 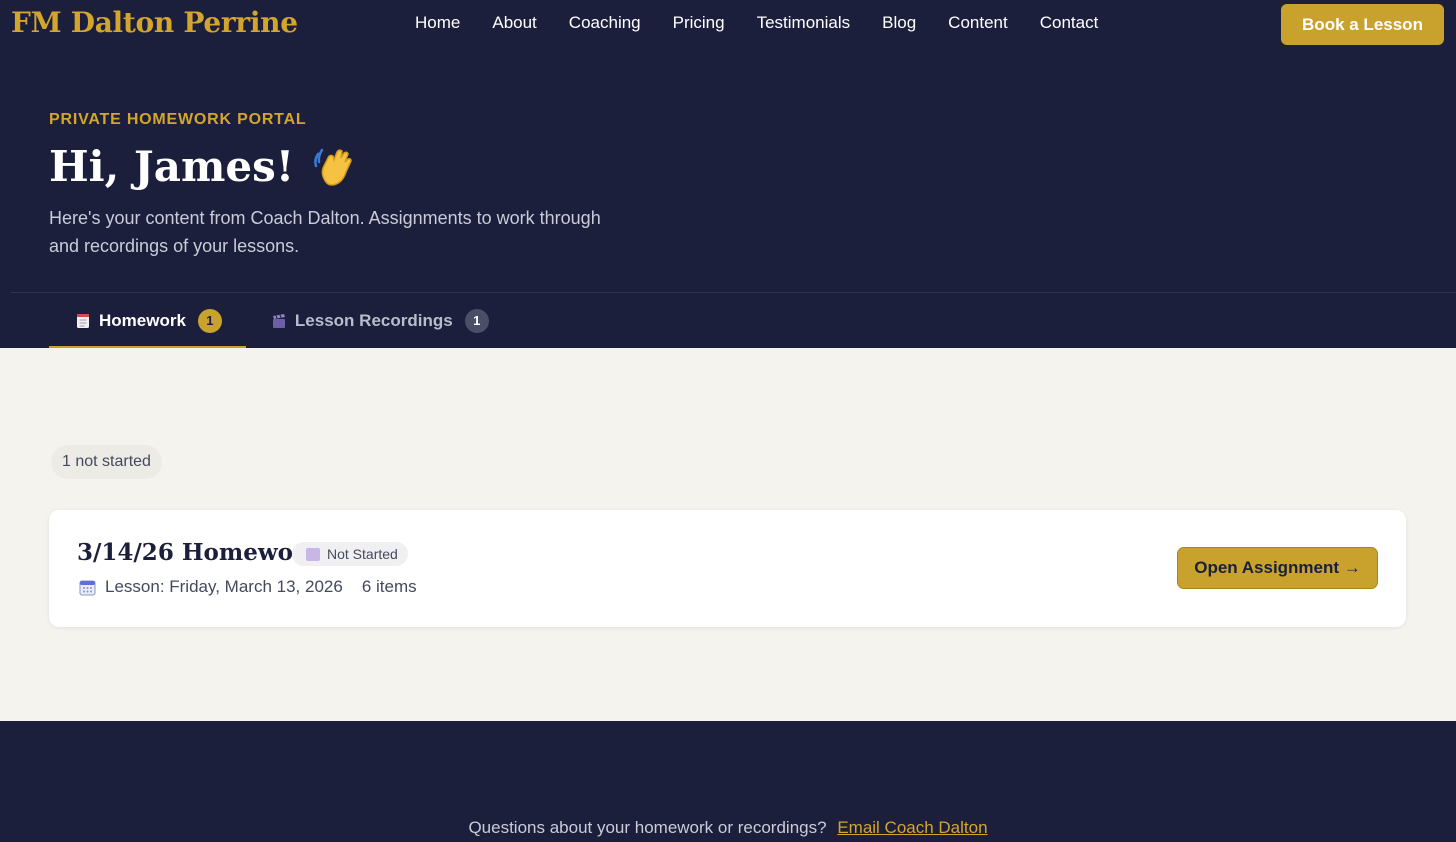 I want to click on greeting-text: Hi, James!, so click(x=172, y=166).